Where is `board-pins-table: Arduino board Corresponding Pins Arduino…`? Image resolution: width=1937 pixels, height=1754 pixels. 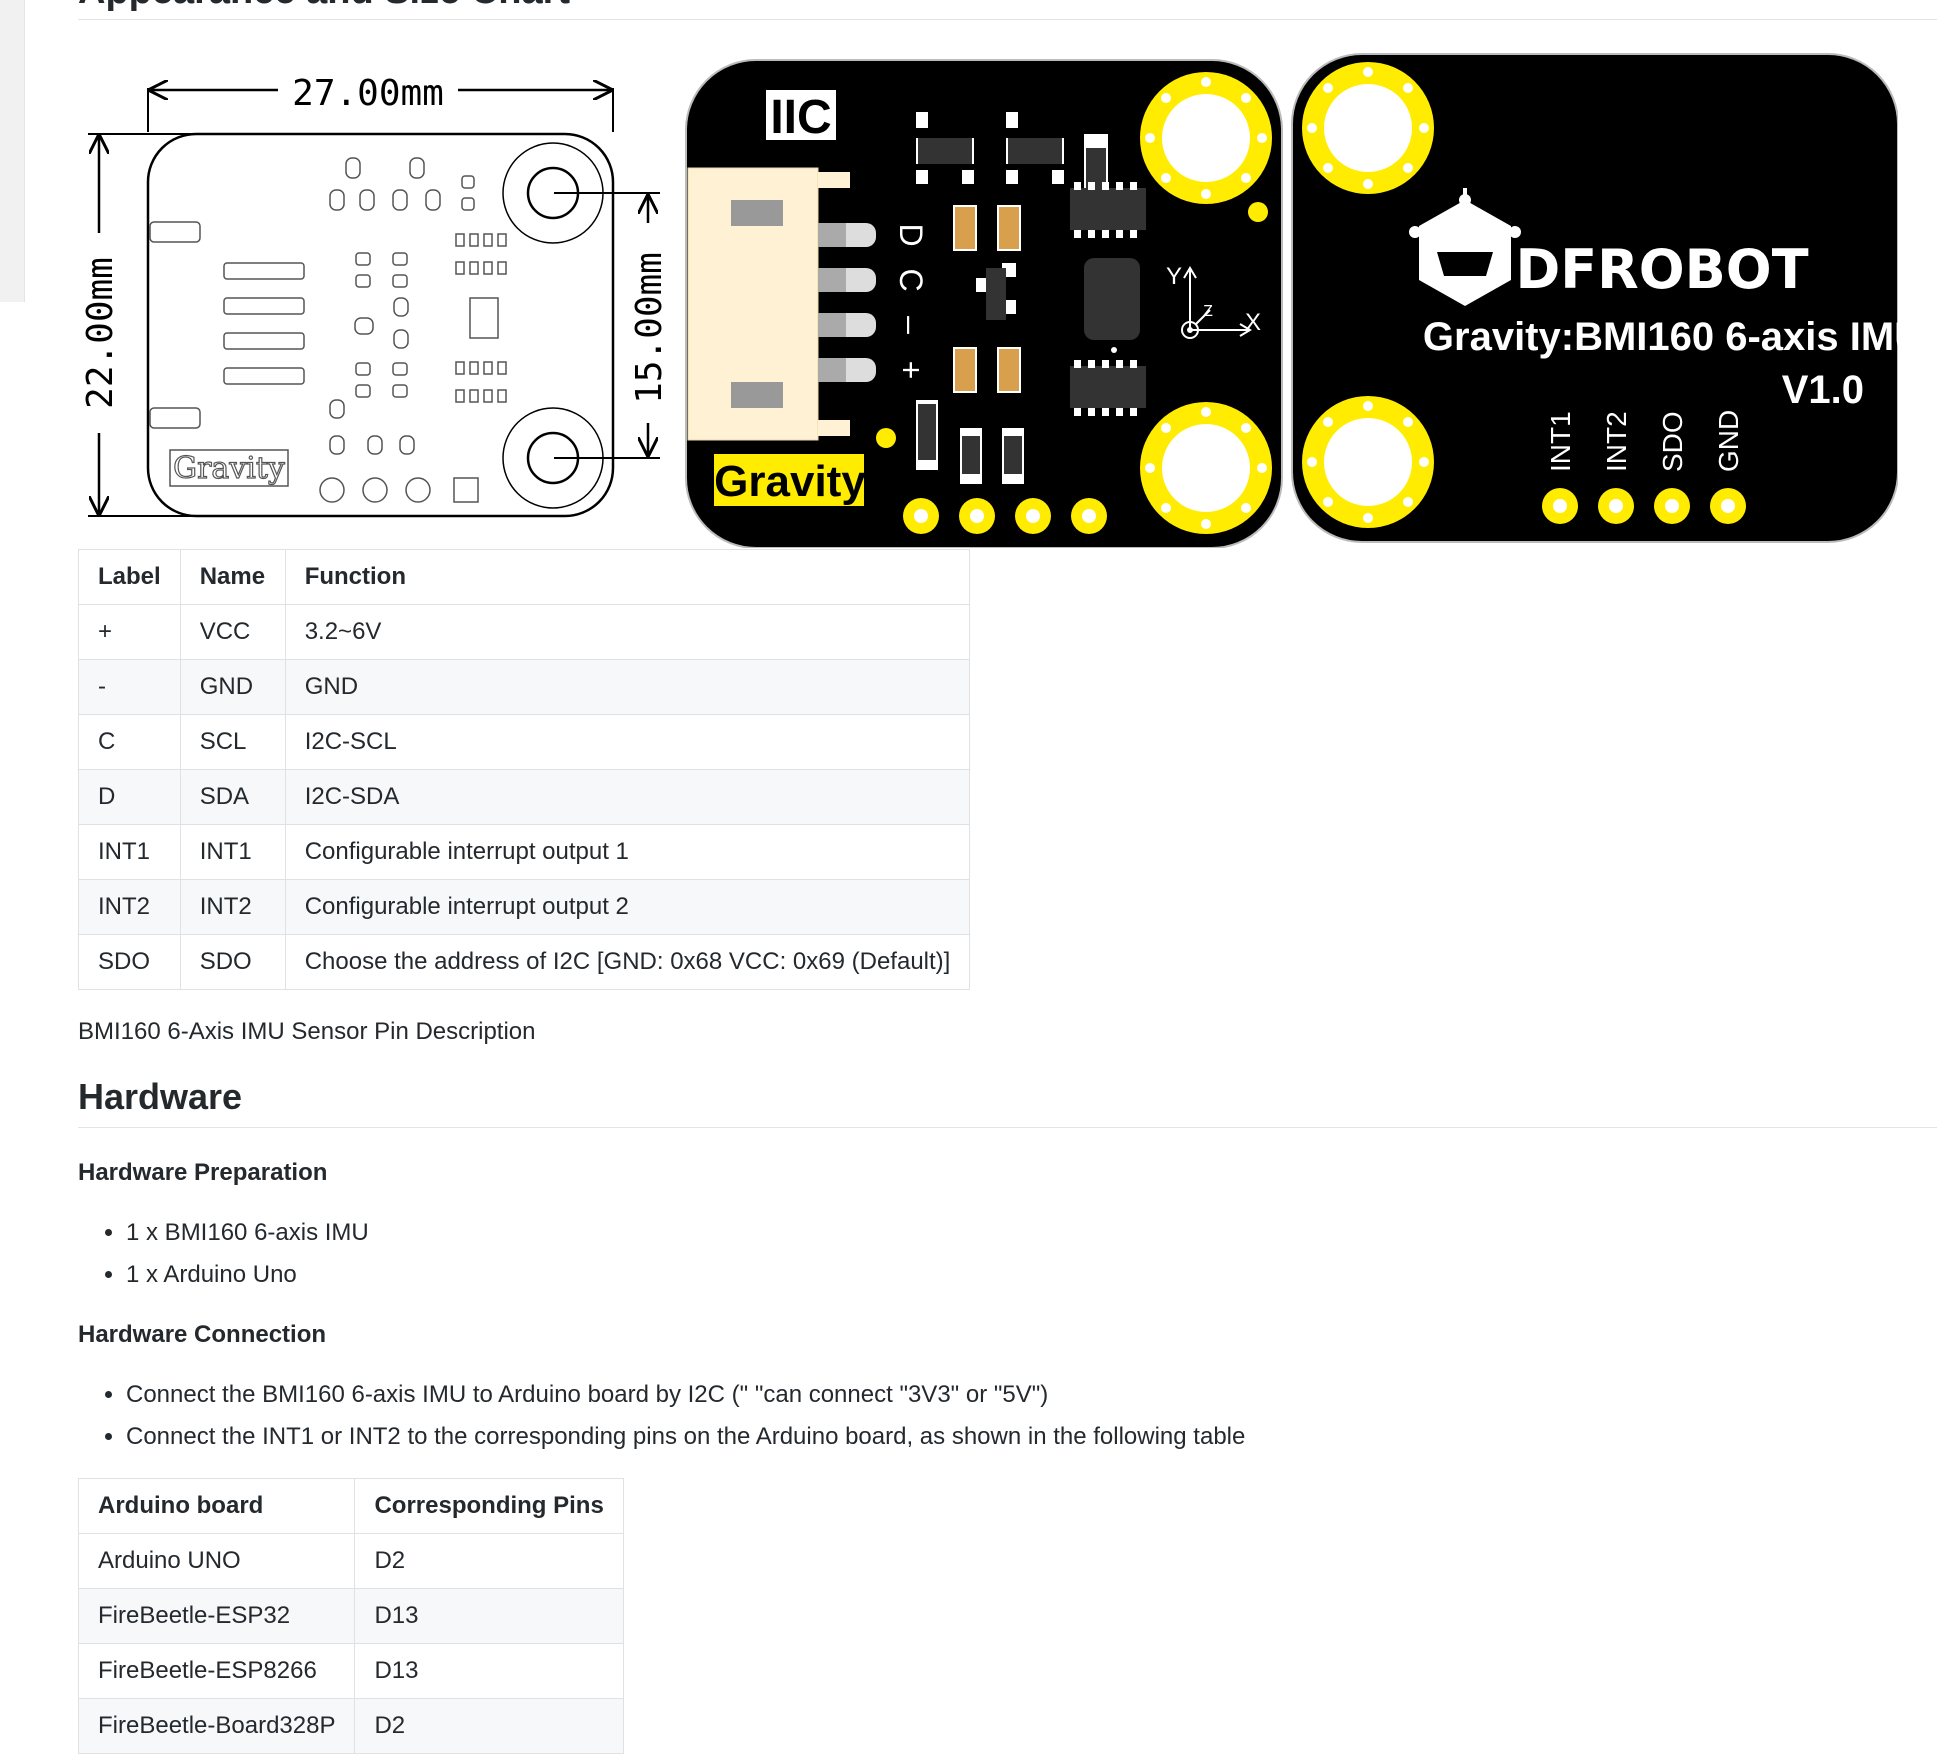 board-pins-table: Arduino board Corresponding Pins Arduino… is located at coordinates (350, 1616).